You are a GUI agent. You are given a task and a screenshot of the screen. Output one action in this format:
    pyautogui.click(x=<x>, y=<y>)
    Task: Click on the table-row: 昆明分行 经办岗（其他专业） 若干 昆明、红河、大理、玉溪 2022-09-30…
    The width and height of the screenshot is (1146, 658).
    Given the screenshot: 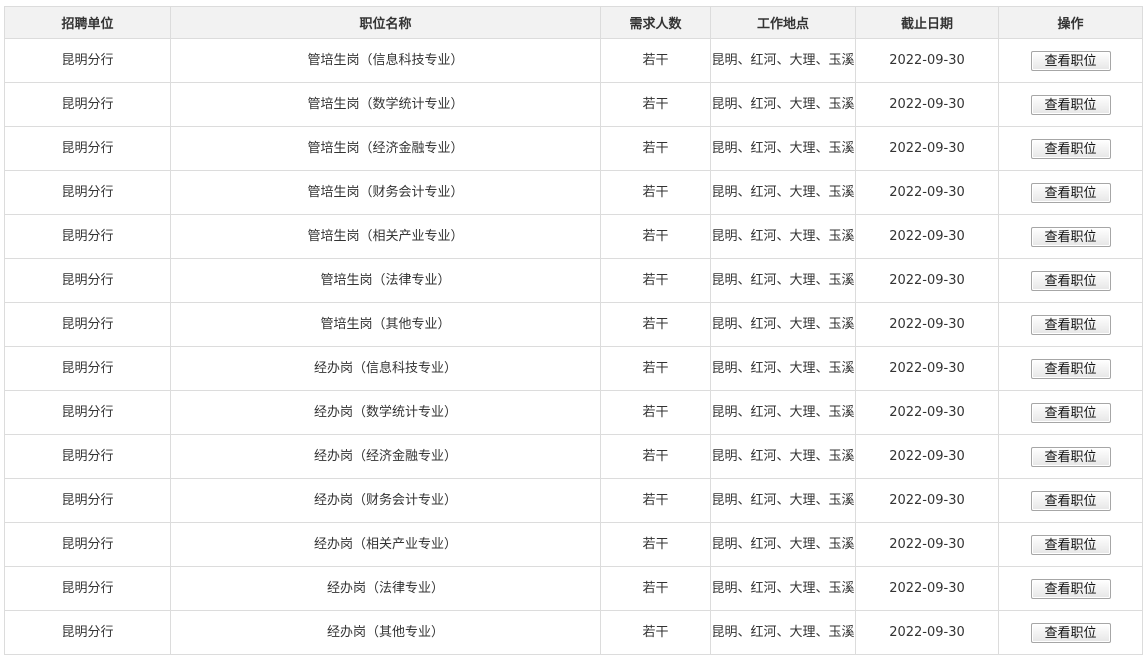 What is the action you would take?
    pyautogui.click(x=573, y=632)
    